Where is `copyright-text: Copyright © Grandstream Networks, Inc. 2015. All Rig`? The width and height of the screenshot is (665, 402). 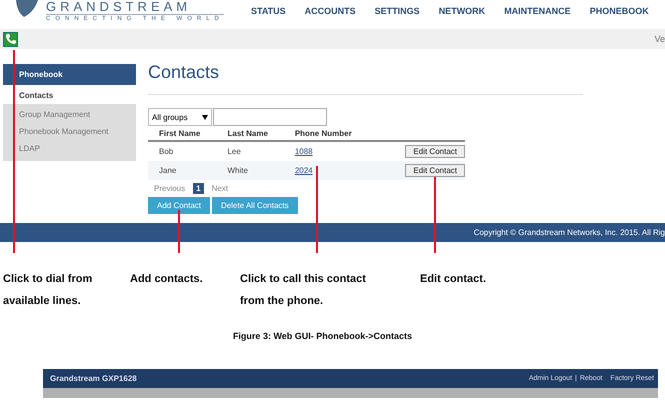
copyright-text: Copyright © Grandstream Networks, Inc. 2015. All Rig is located at coordinates (569, 232).